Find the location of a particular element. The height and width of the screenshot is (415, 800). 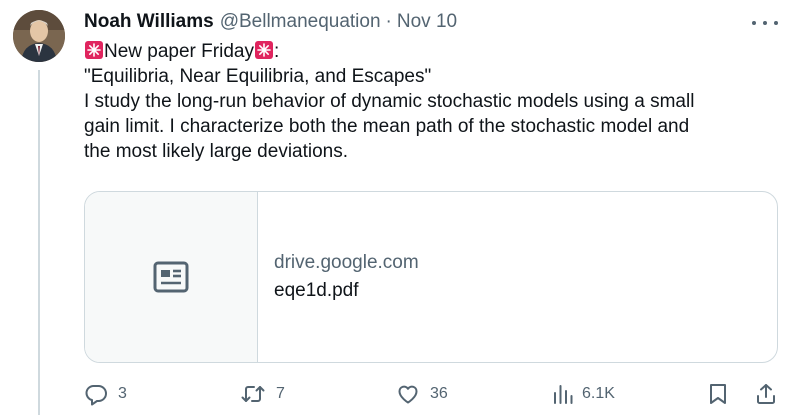

card-thumbnail is located at coordinates (171, 277).